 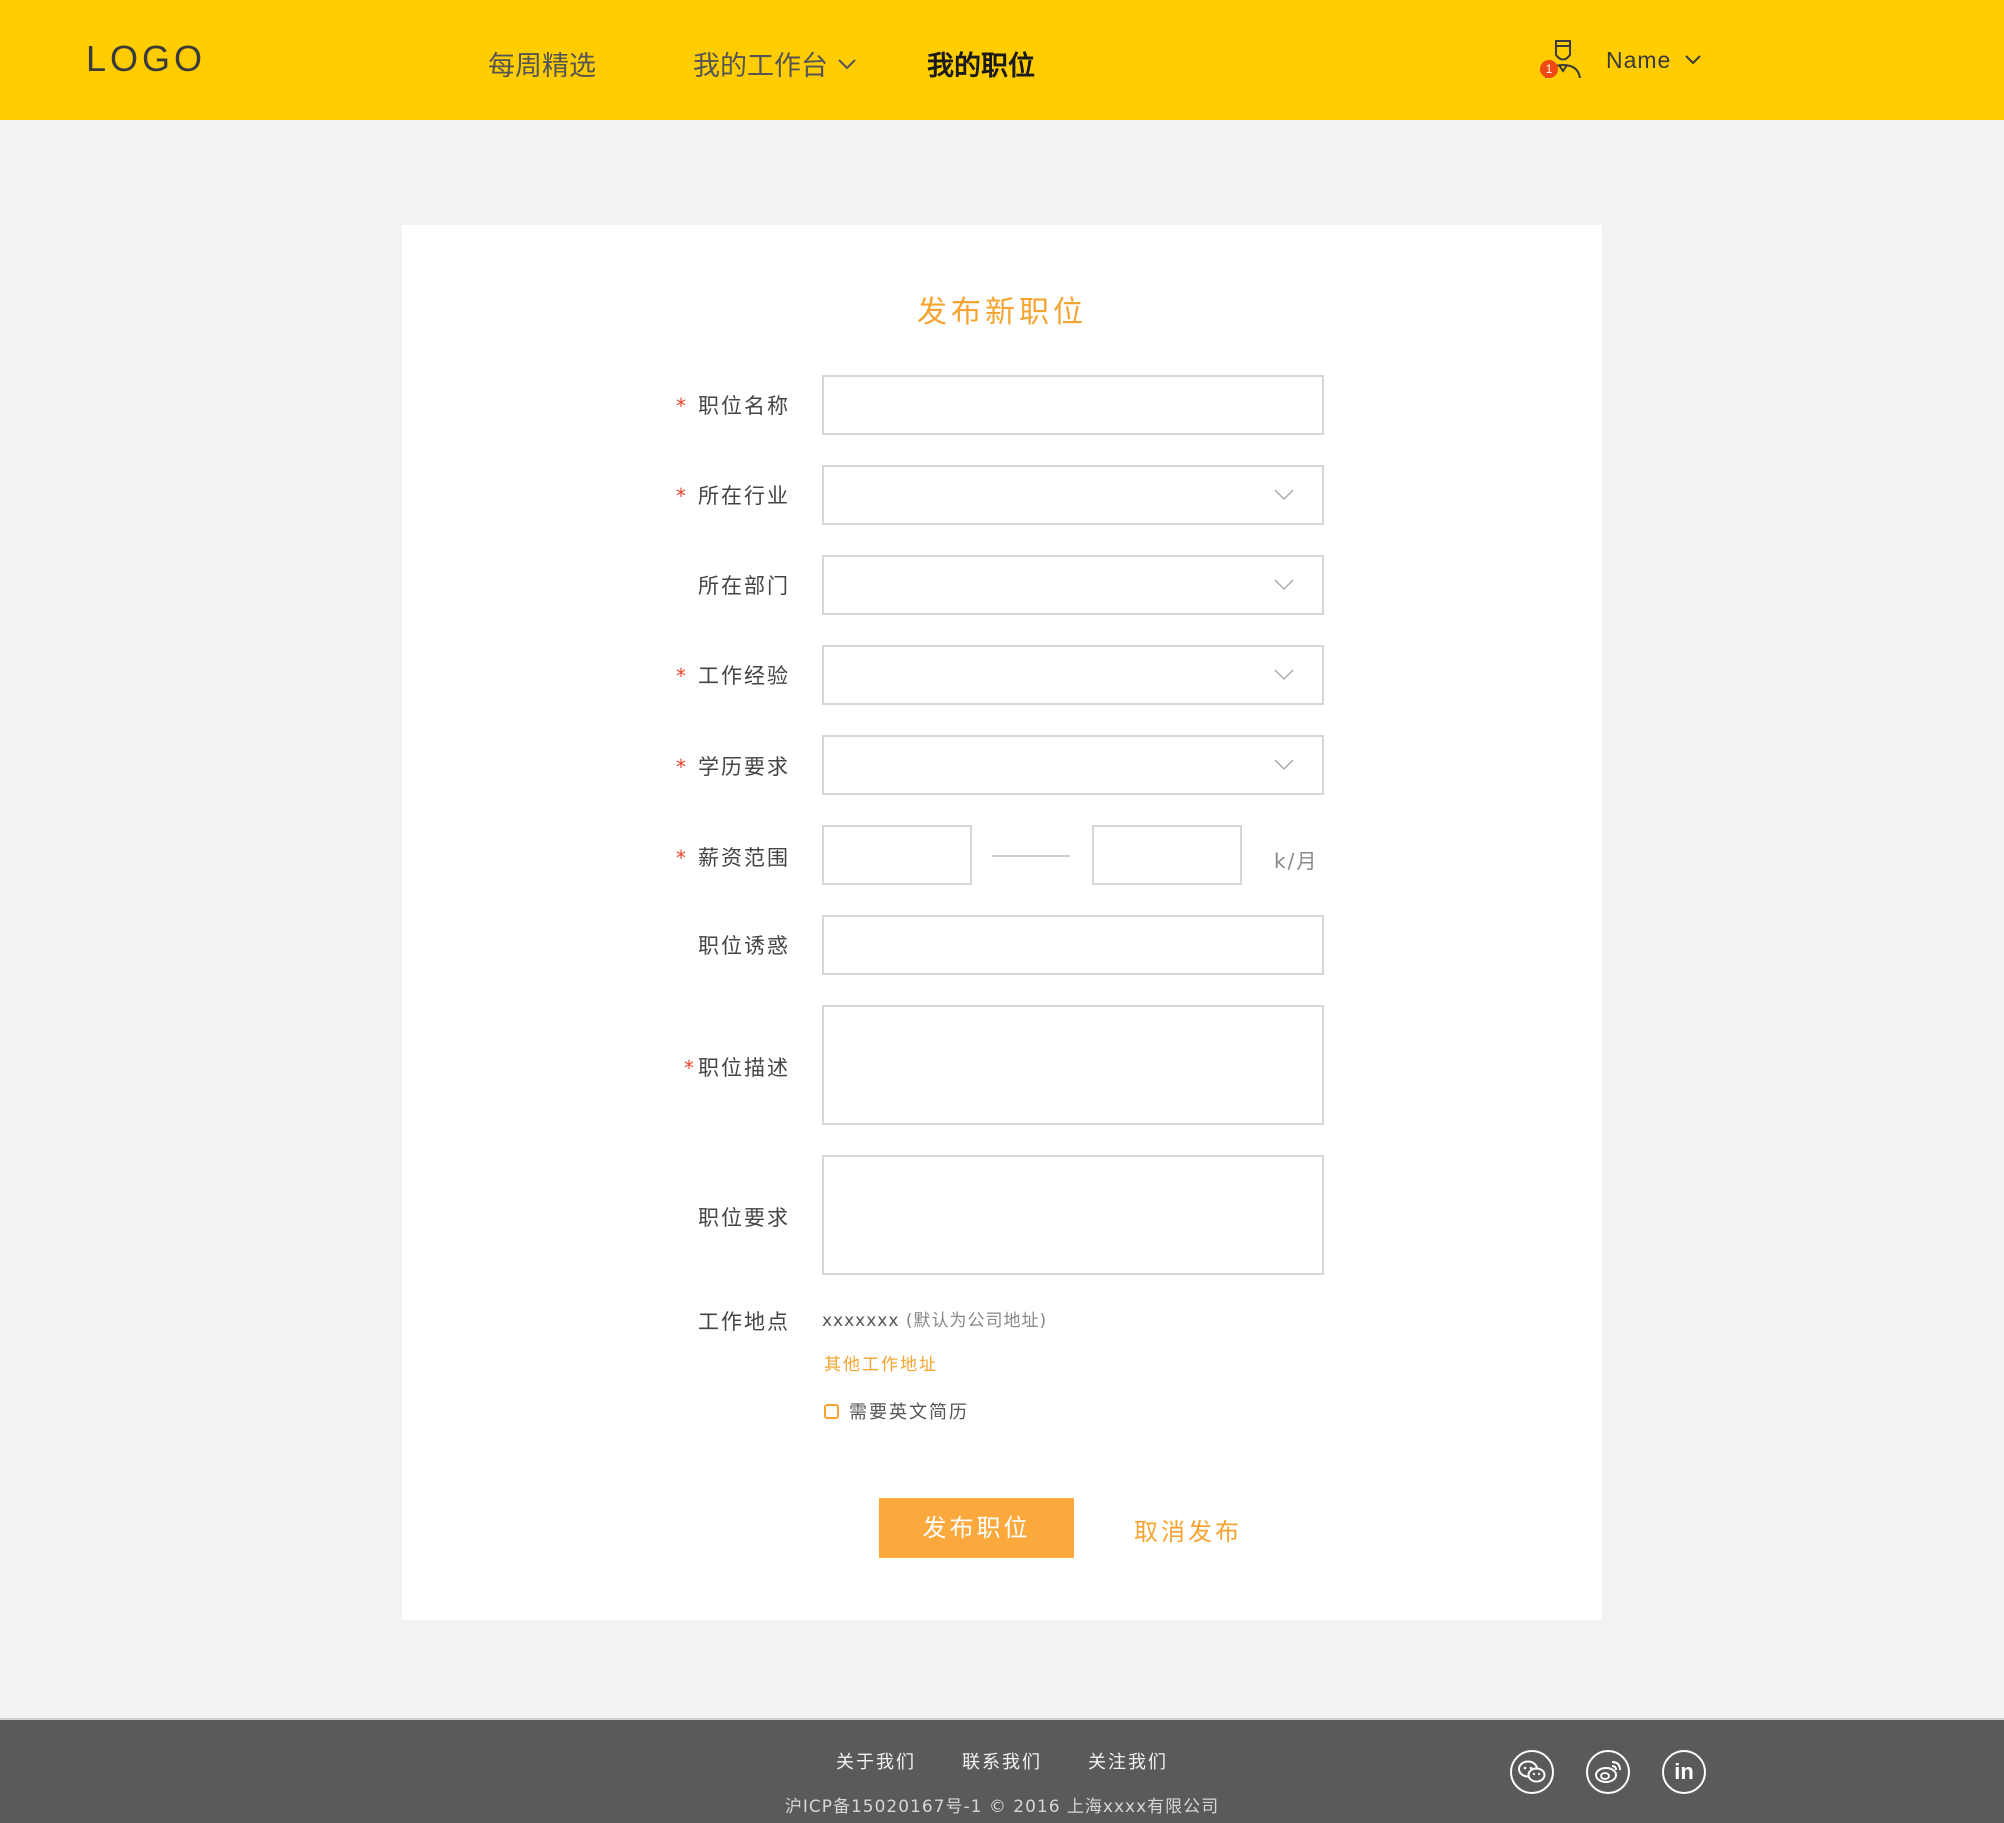 What do you see at coordinates (1073, 405) in the screenshot?
I see `job-title-input` at bounding box center [1073, 405].